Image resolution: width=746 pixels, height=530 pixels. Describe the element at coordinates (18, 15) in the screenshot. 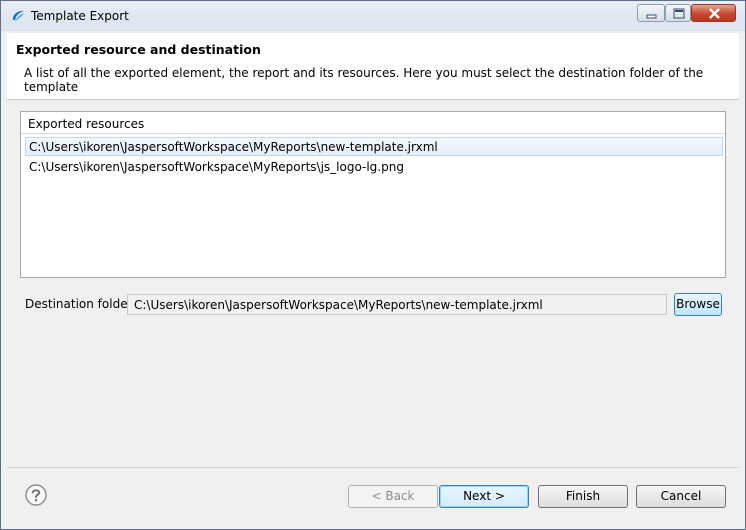

I see `jaspersoft-app-icon` at that location.